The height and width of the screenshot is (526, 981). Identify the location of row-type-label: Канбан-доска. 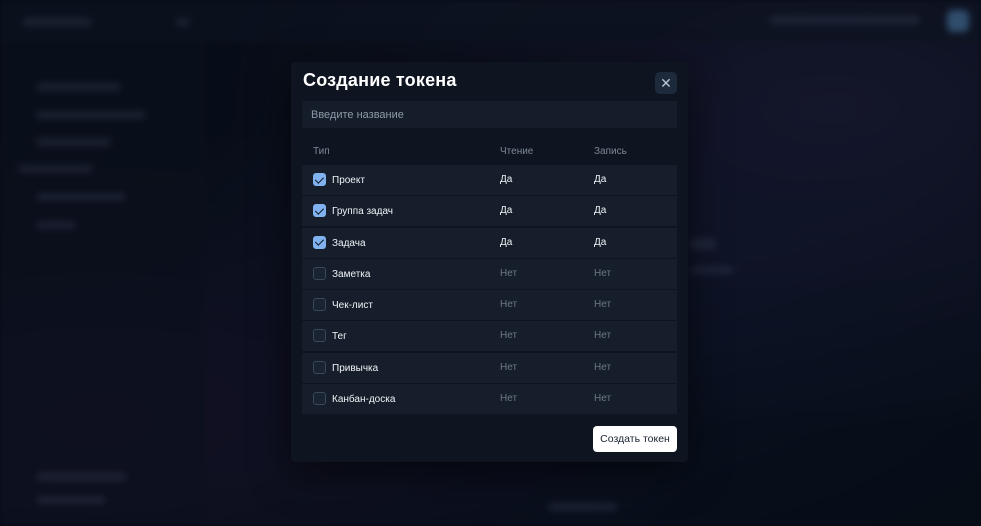
(364, 400).